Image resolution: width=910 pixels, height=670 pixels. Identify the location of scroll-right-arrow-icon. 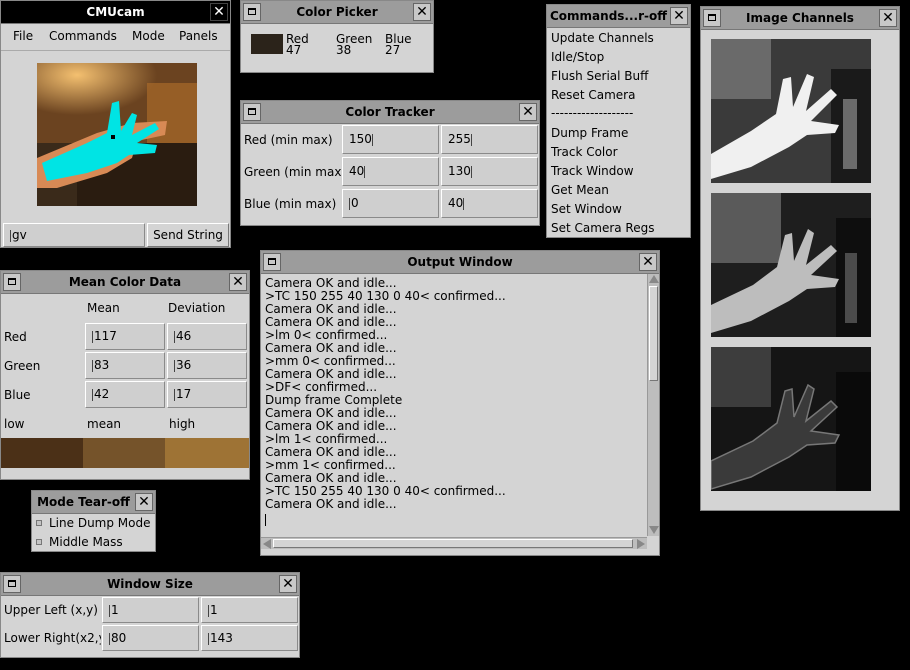
(641, 544).